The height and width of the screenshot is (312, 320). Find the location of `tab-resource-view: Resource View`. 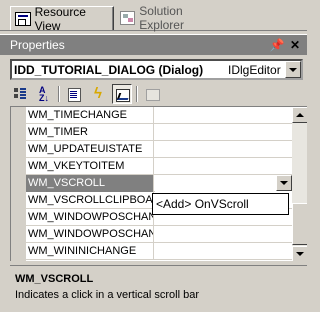

tab-resource-view: Resource View is located at coordinates (62, 18).